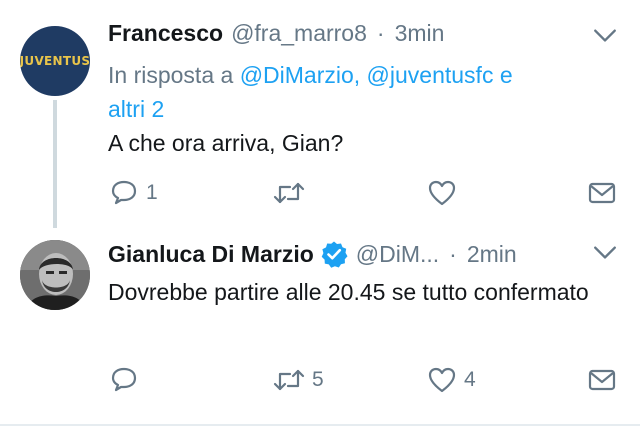 The image size is (640, 427). I want to click on retweet-button, so click(292, 193).